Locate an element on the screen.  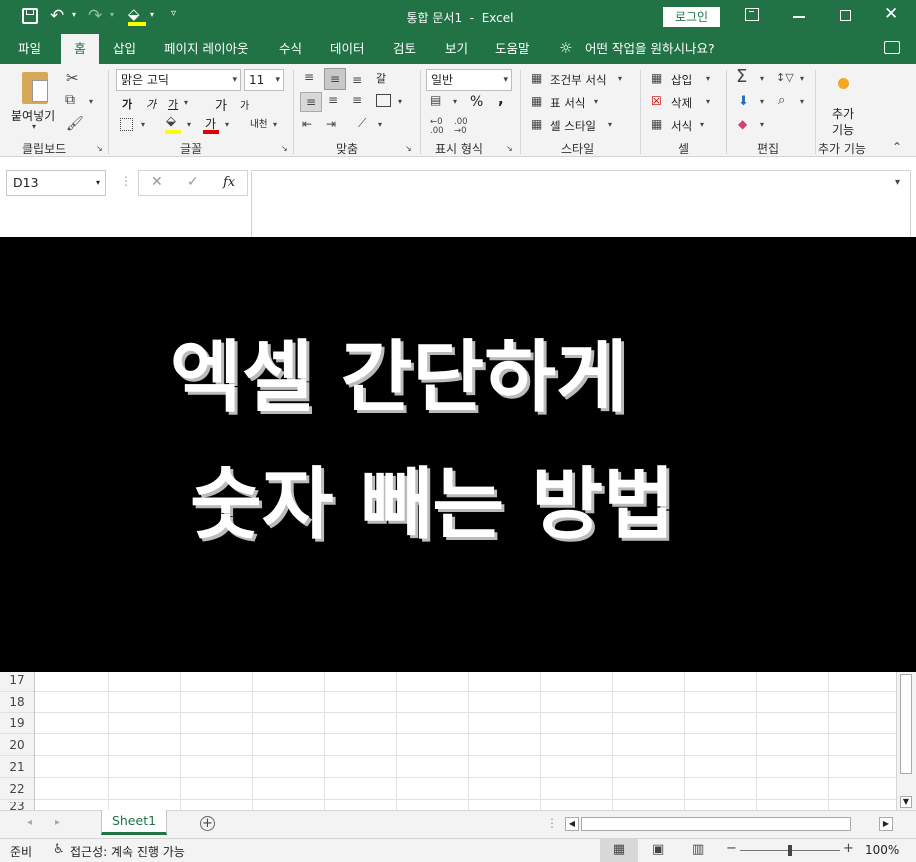
copy-icon: ⧉ is located at coordinates (70, 100).